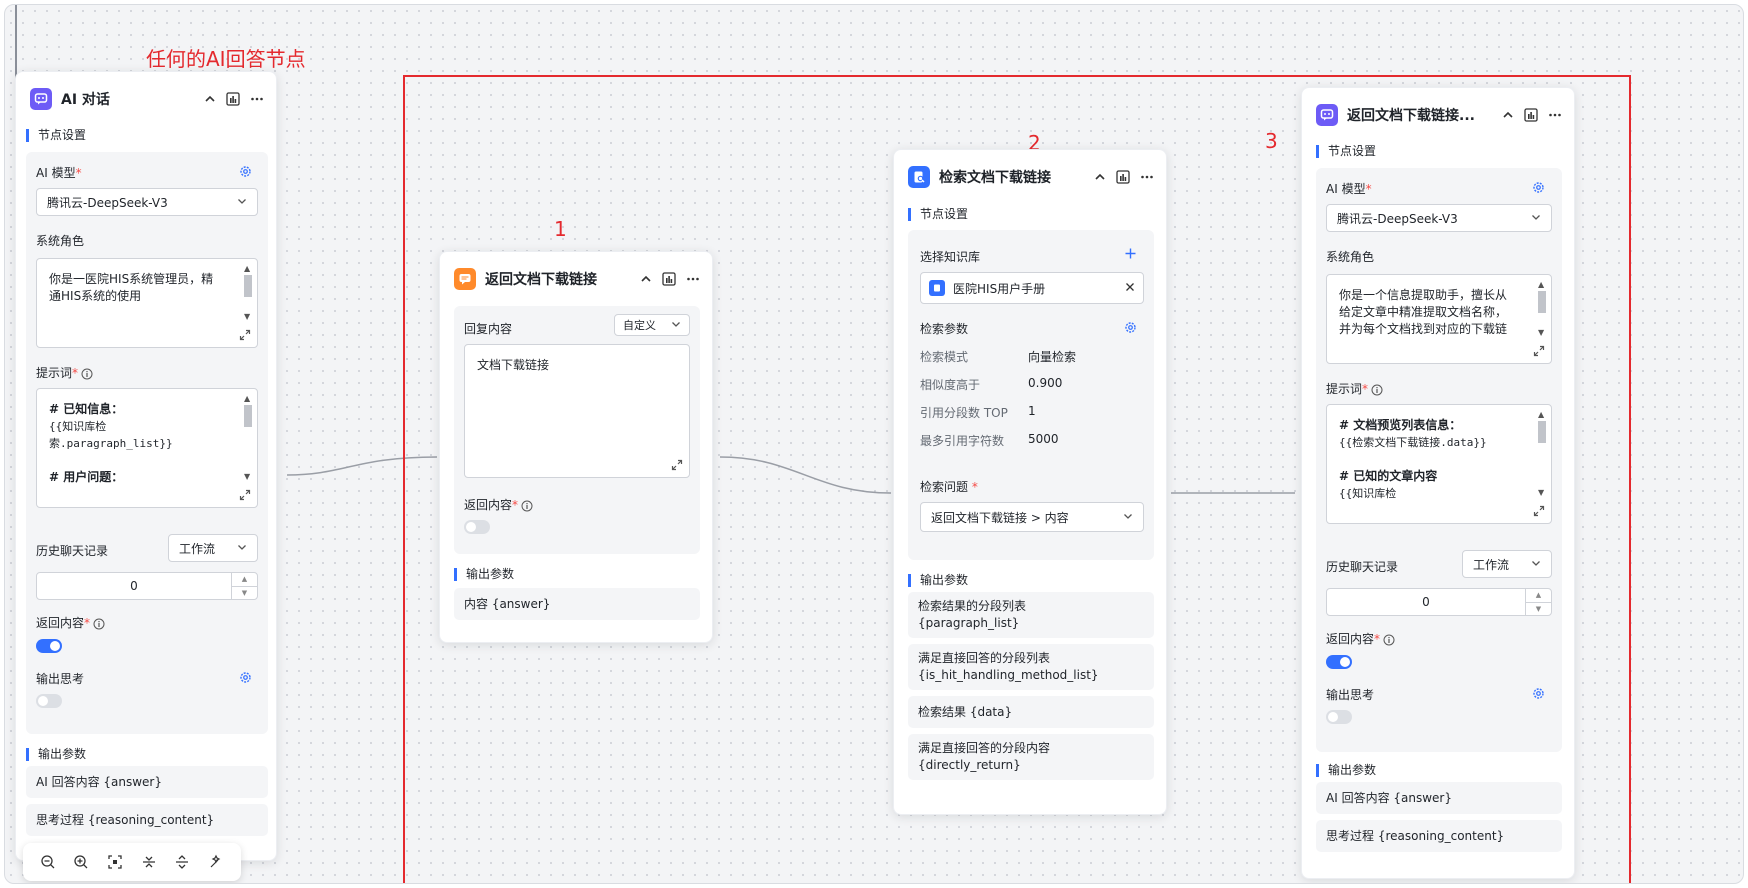 The width and height of the screenshot is (1748, 888). Describe the element at coordinates (1032, 288) in the screenshot. I see `knowledge-base-tag: 医院HIS用户手册` at that location.